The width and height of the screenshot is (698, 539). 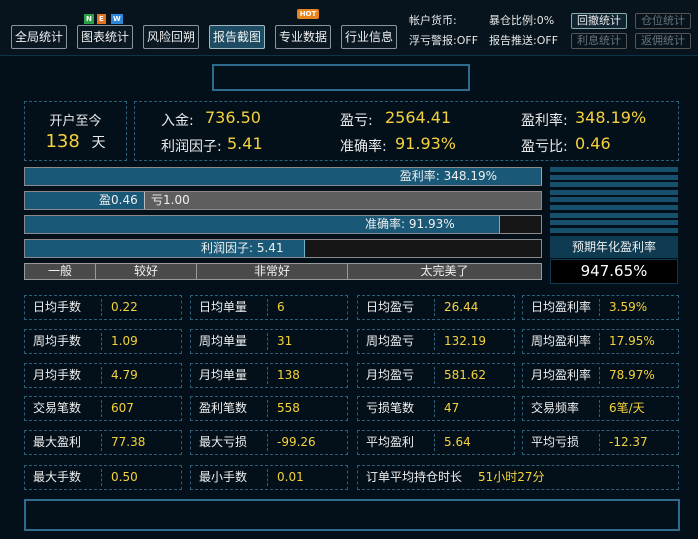 I want to click on stat-label: 日均手数, so click(x=57, y=307).